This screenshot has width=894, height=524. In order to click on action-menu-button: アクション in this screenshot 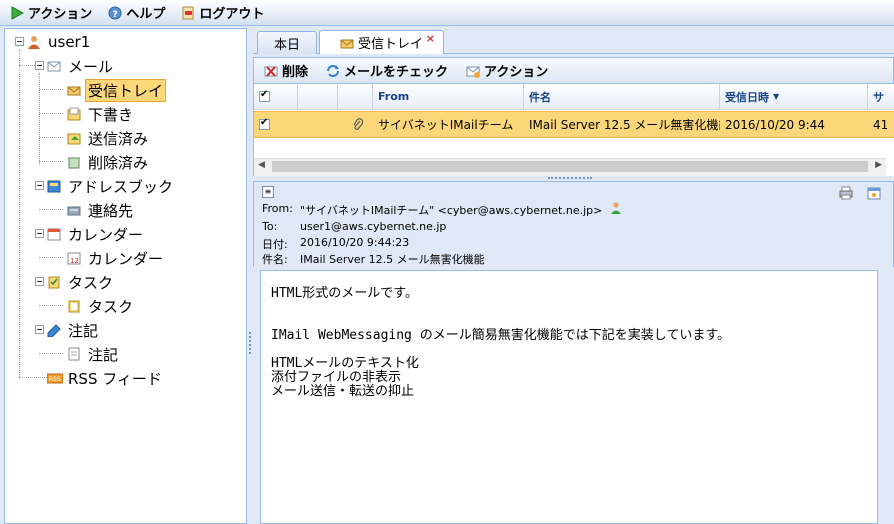, I will do `click(53, 12)`.